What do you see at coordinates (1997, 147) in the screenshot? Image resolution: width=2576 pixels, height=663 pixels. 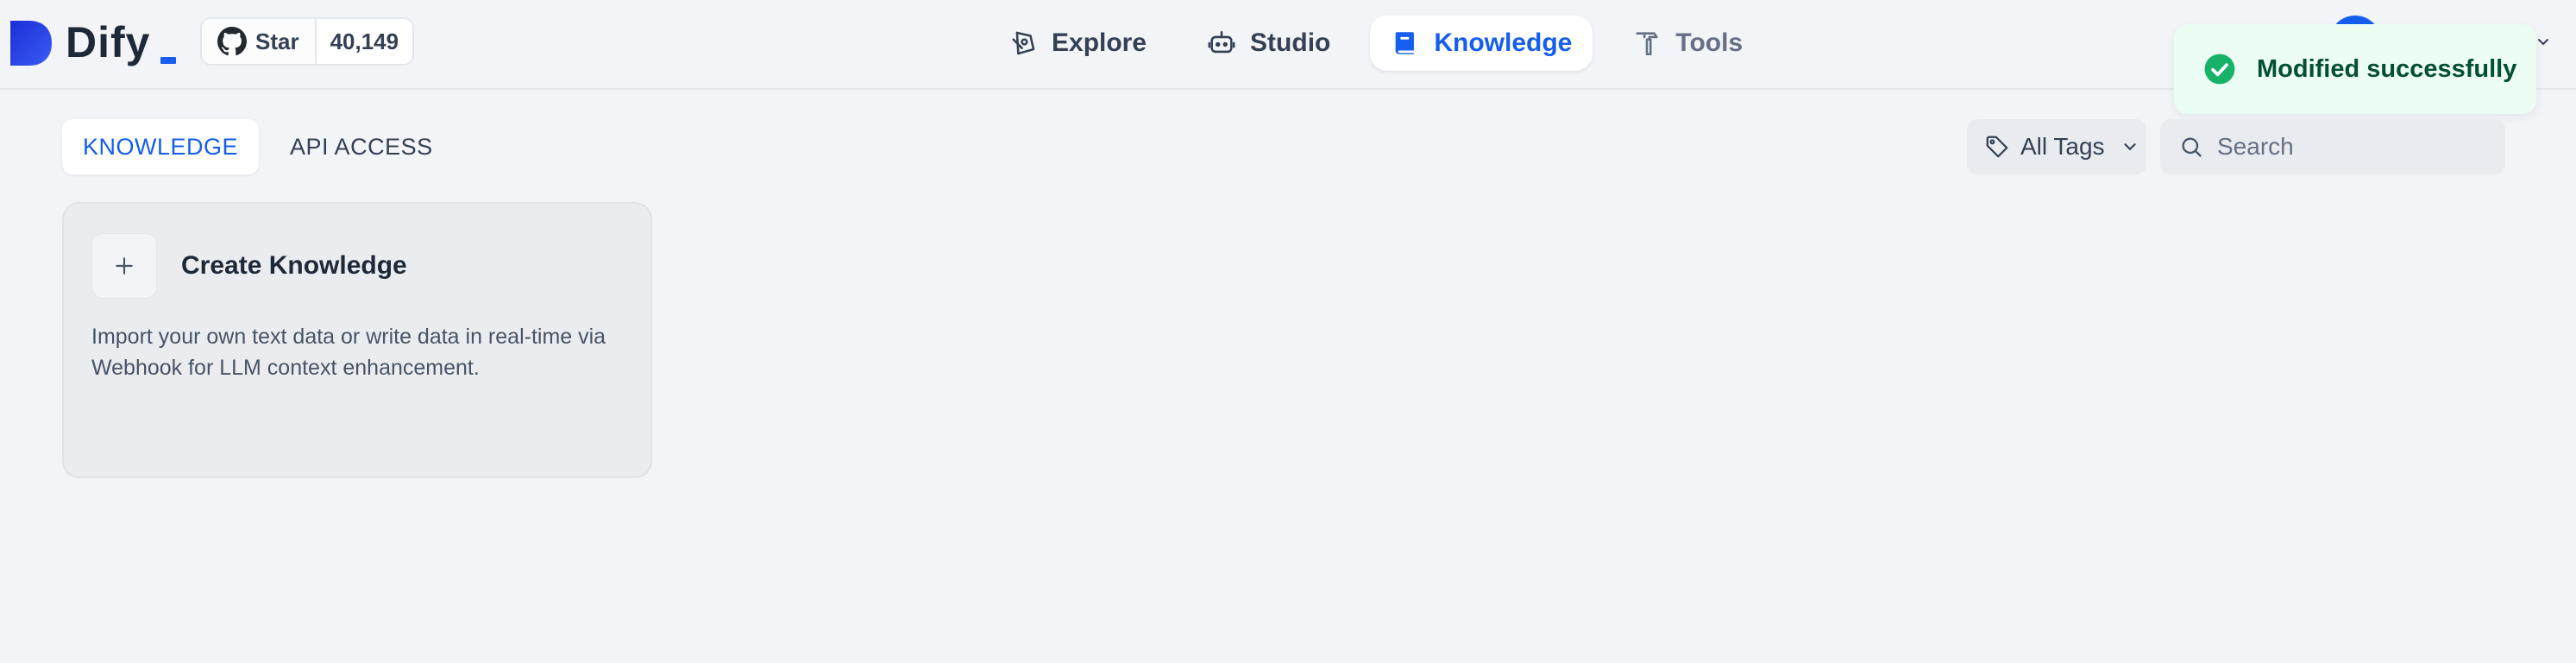 I see `tag-icon` at bounding box center [1997, 147].